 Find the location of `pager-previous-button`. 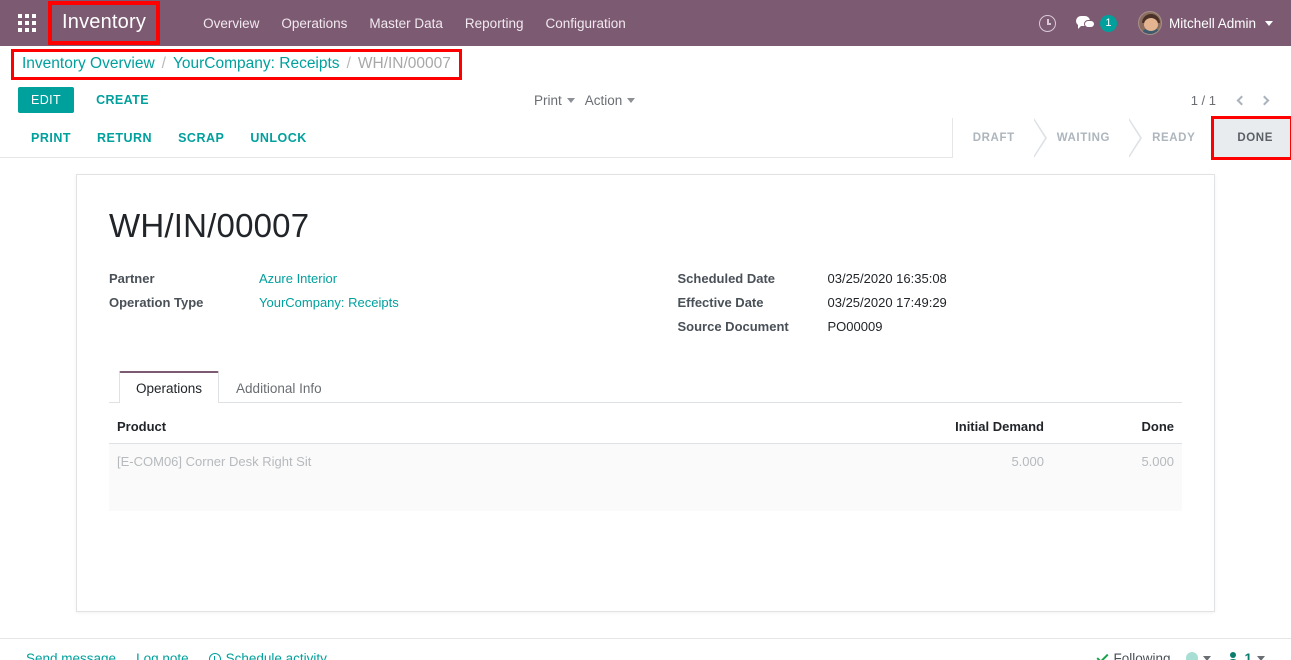

pager-previous-button is located at coordinates (1240, 100).